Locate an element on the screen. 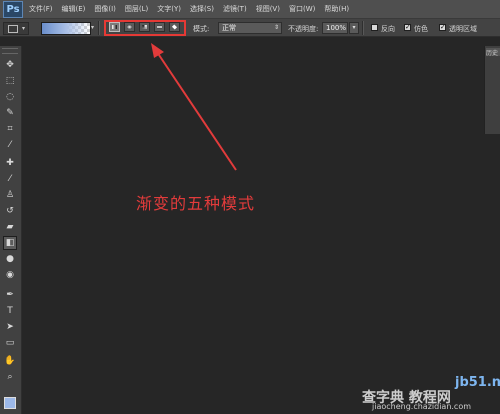  menu-window: 窗口(W) is located at coordinates (302, 9).